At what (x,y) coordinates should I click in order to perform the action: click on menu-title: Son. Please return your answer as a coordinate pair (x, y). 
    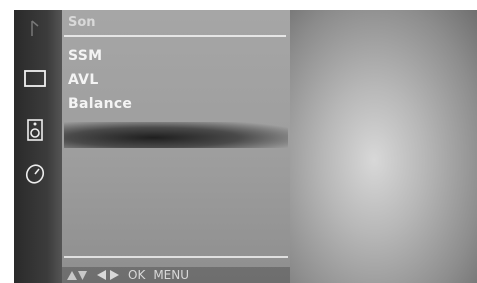
    Looking at the image, I should click on (82, 22).